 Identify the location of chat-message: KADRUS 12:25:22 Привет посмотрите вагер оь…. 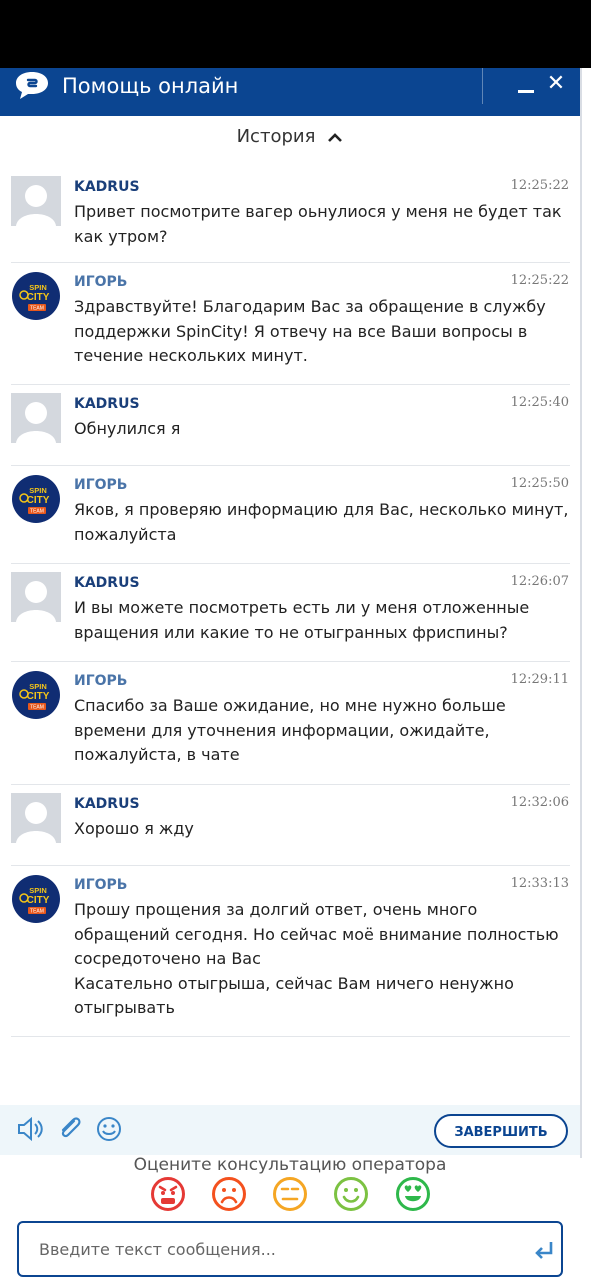
(290, 215).